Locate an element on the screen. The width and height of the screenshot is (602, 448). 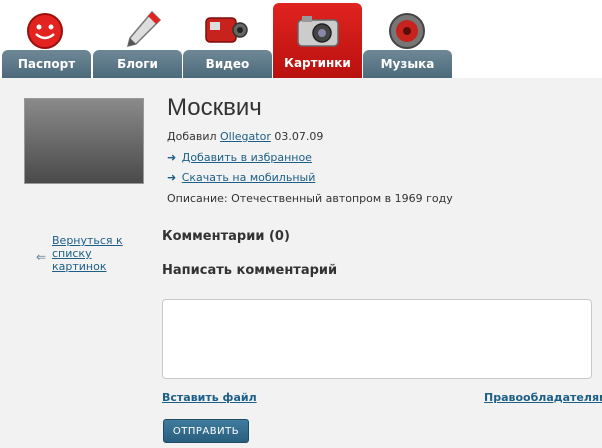
tab-passport: Паспорт is located at coordinates (46, 64).